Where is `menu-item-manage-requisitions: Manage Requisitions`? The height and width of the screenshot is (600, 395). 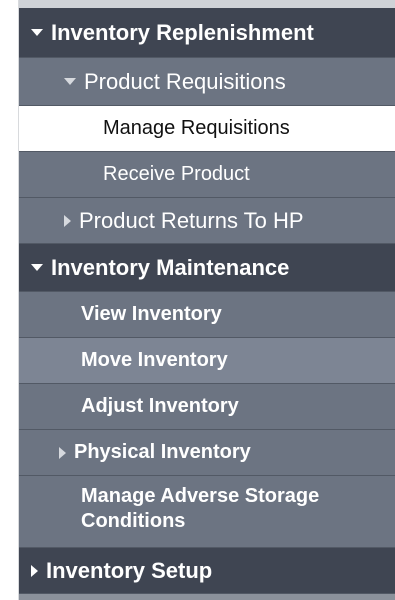 menu-item-manage-requisitions: Manage Requisitions is located at coordinates (207, 129).